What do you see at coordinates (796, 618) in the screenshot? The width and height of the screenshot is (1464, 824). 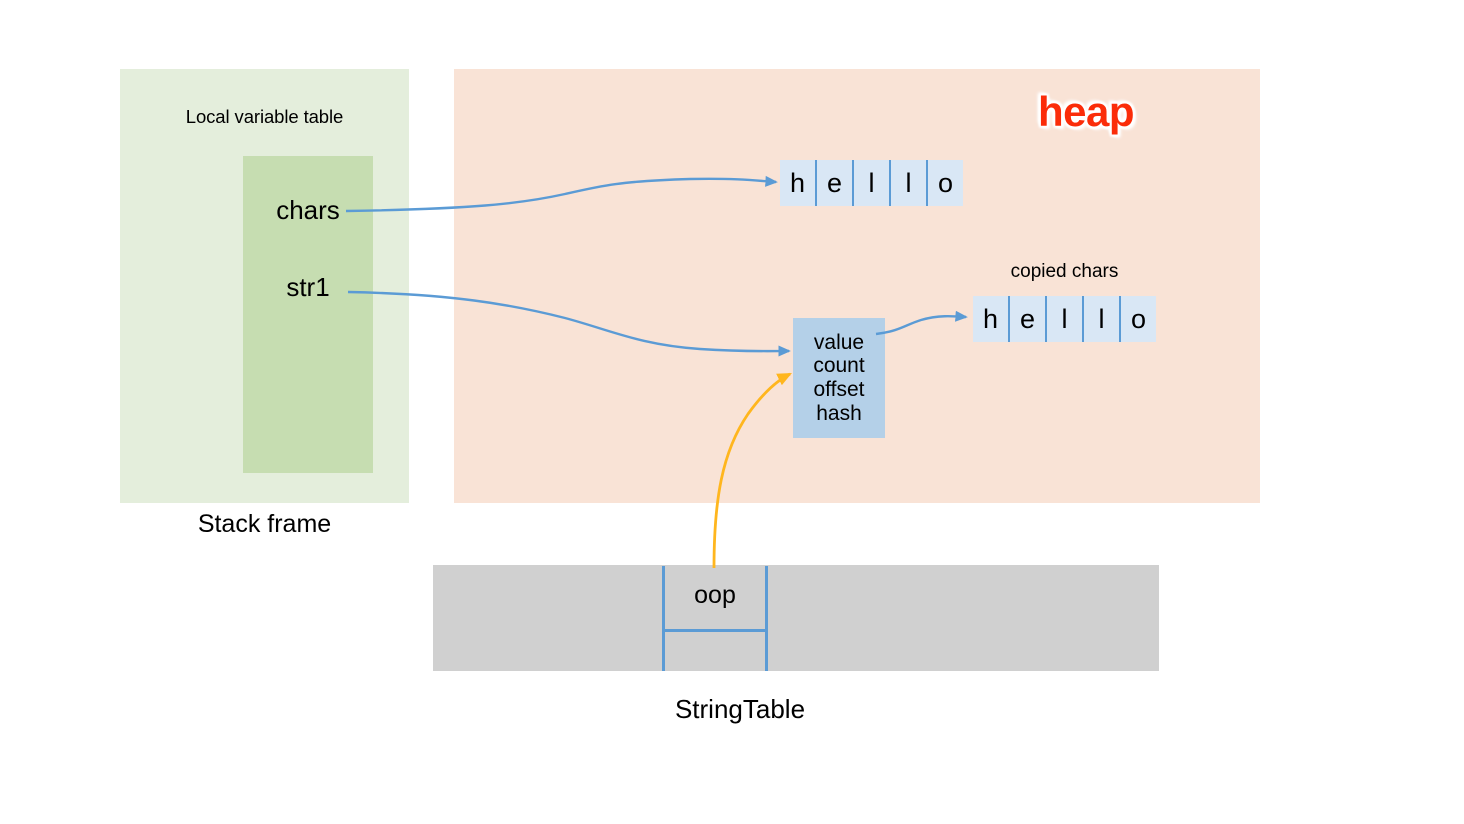 I see `string-table-panel` at bounding box center [796, 618].